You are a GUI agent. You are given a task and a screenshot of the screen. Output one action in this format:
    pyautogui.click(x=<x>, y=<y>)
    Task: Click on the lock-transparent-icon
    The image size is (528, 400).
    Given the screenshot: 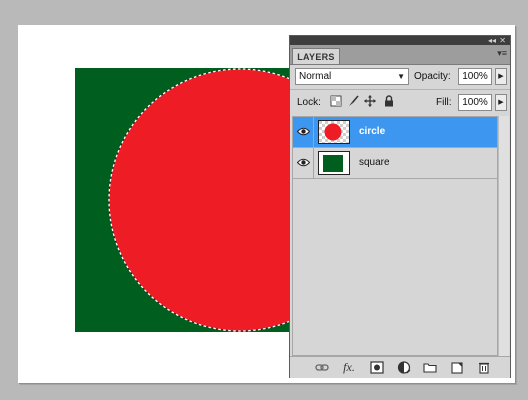 What is the action you would take?
    pyautogui.click(x=336, y=101)
    